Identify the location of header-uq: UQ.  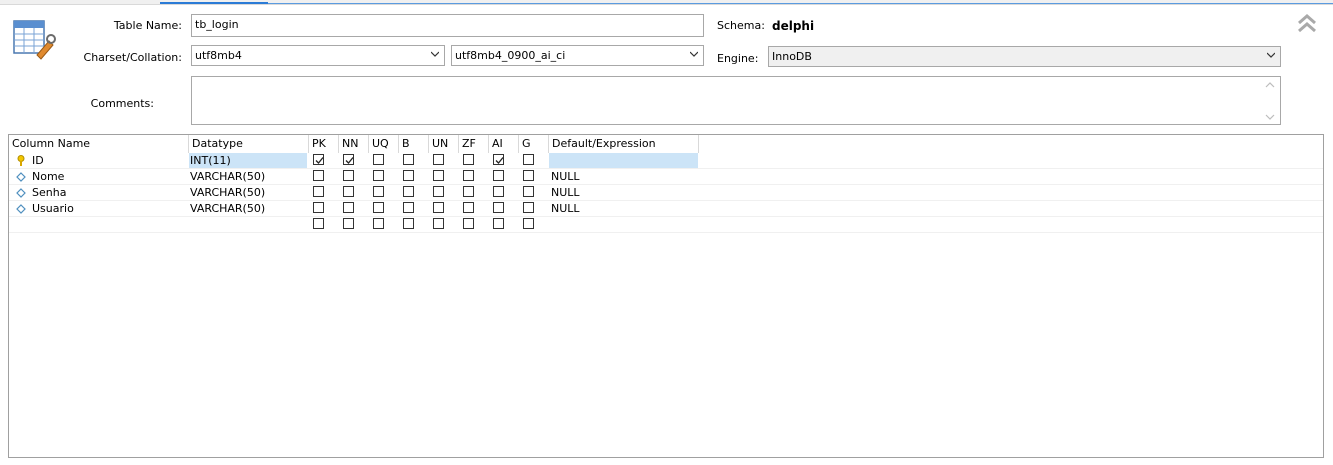
(384, 144).